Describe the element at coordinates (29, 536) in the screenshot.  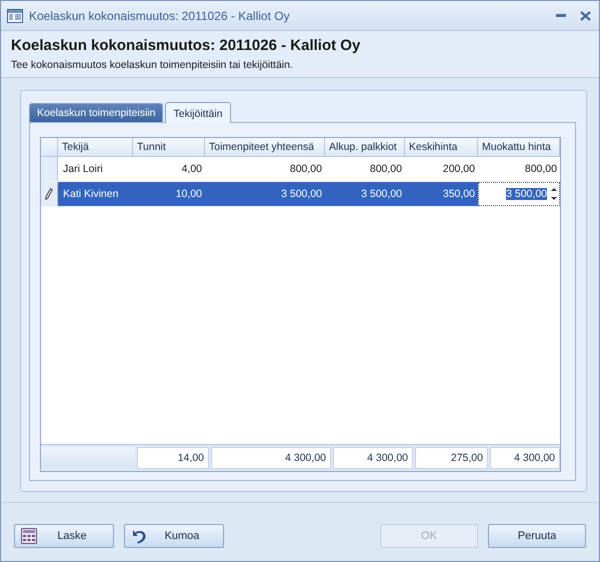
I see `calculator-icon` at that location.